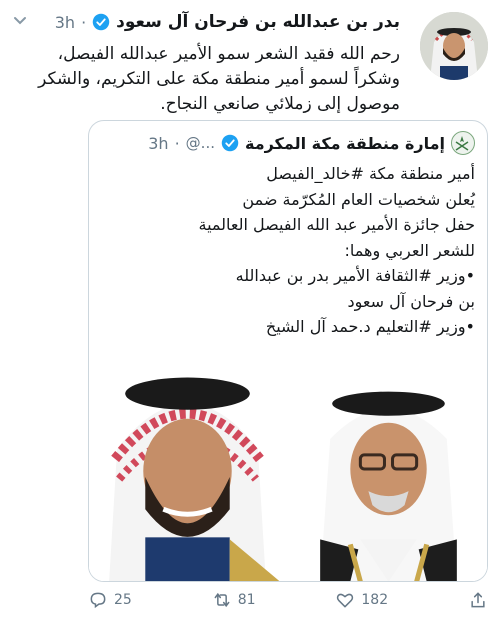 The width and height of the screenshot is (500, 620). I want to click on user-avatar-icon, so click(454, 46).